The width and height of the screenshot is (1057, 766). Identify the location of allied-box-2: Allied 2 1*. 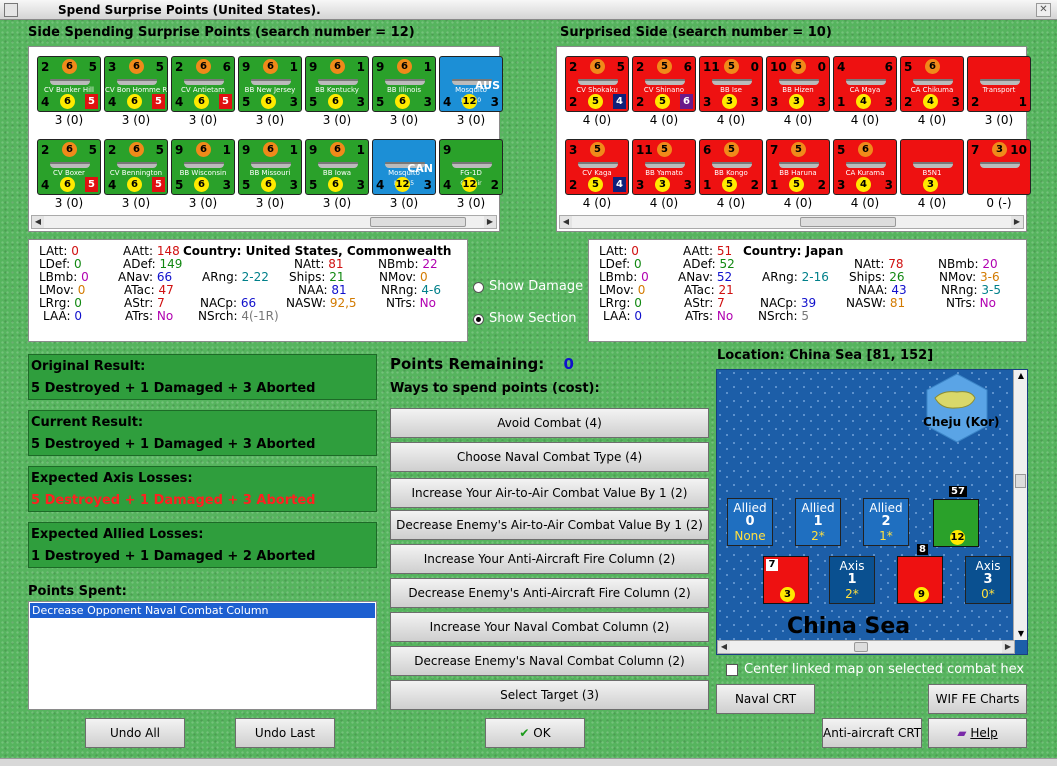
(886, 522).